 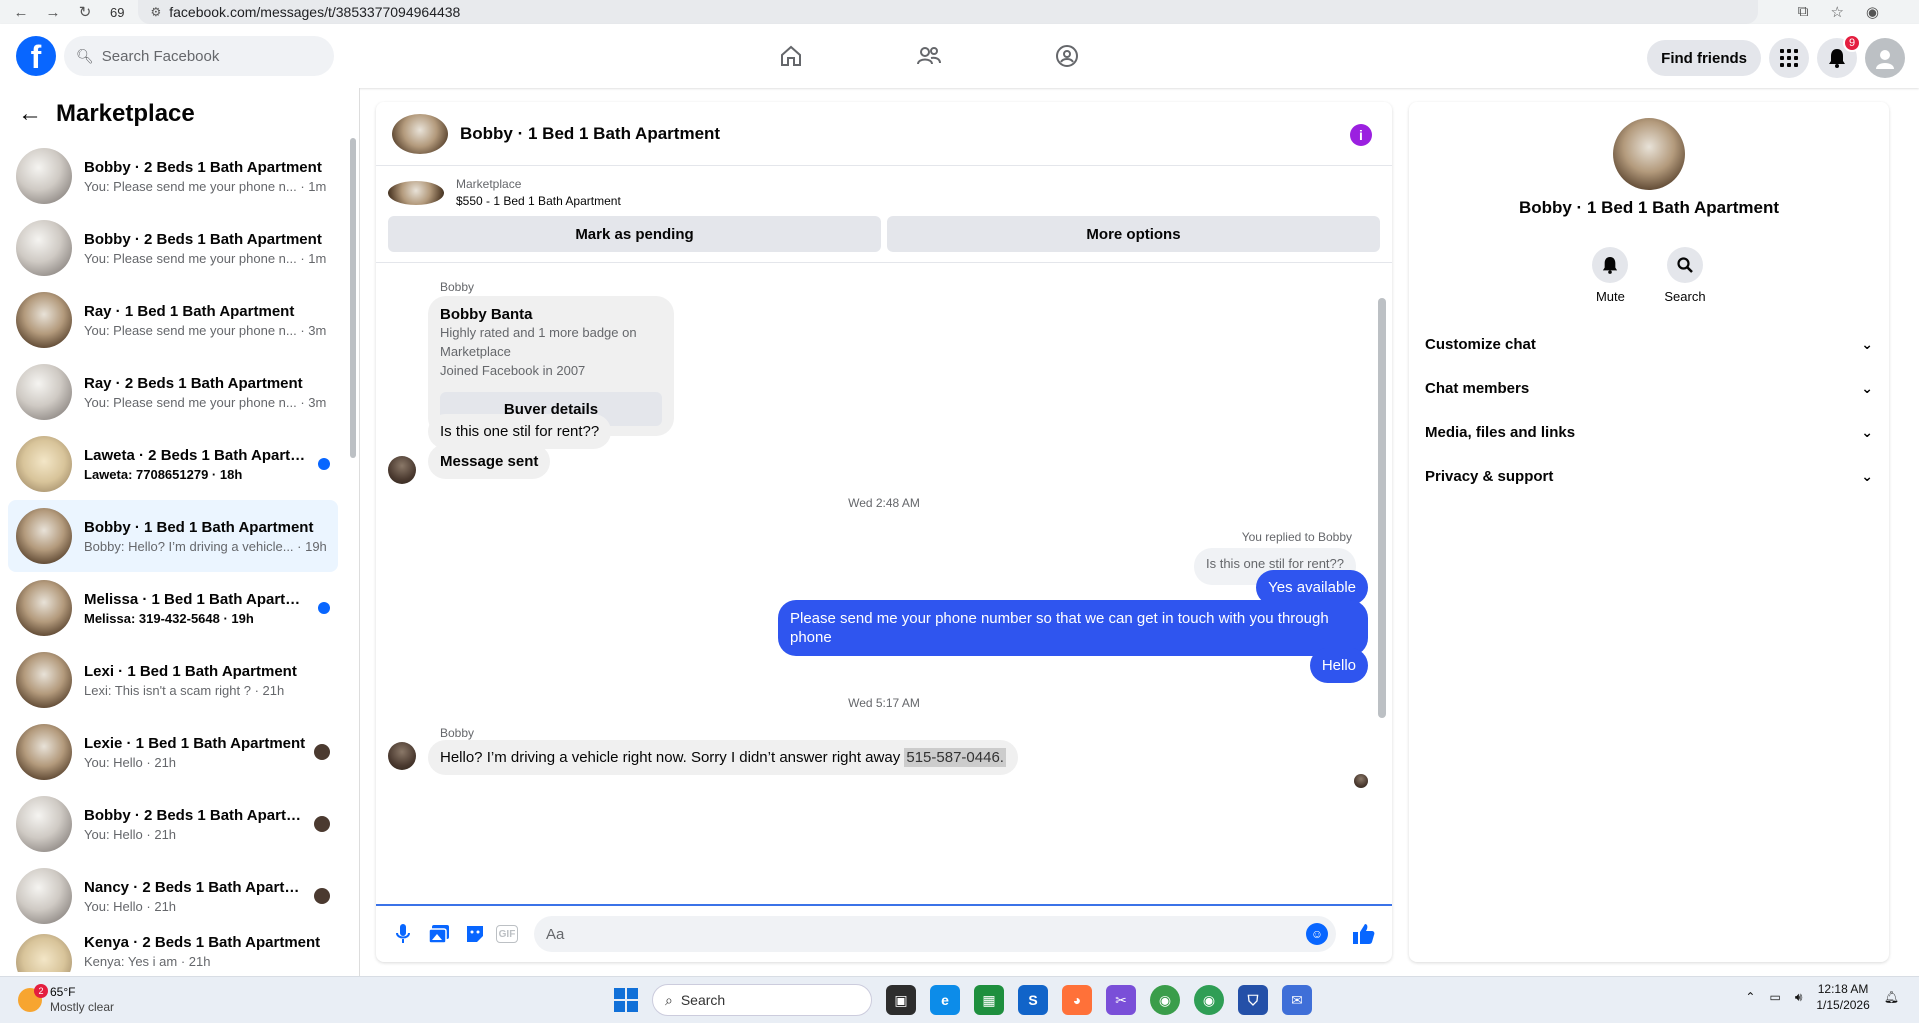 I want to click on chat-members-section: Chat members ⌄, so click(x=1649, y=388).